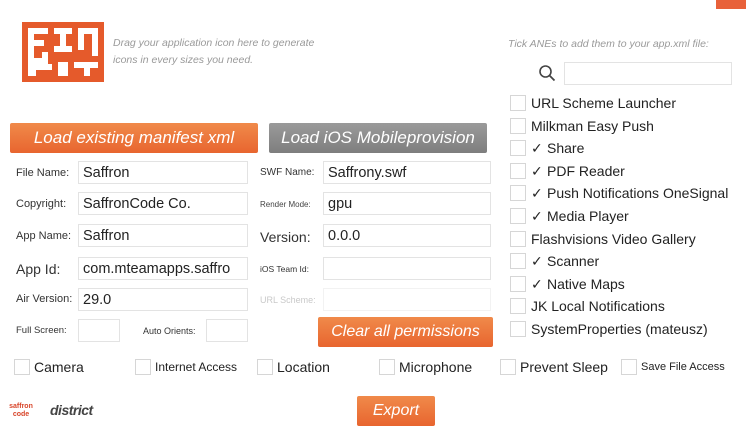 The height and width of the screenshot is (437, 746). I want to click on permission-label: Internet Access, so click(196, 367).